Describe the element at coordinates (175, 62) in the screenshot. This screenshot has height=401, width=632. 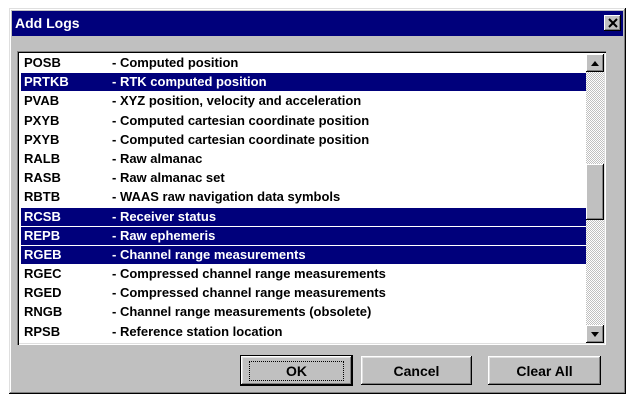
I see `log-description: - Computed position` at that location.